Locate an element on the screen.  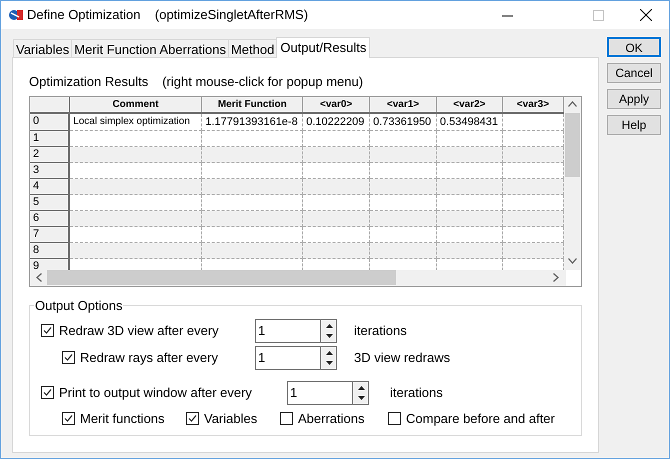
row-header: 1 is located at coordinates (50, 138).